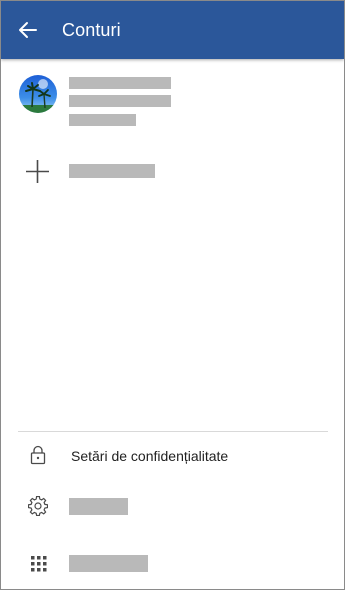 Image resolution: width=345 pixels, height=590 pixels. I want to click on settings-label-redacted, so click(98, 506).